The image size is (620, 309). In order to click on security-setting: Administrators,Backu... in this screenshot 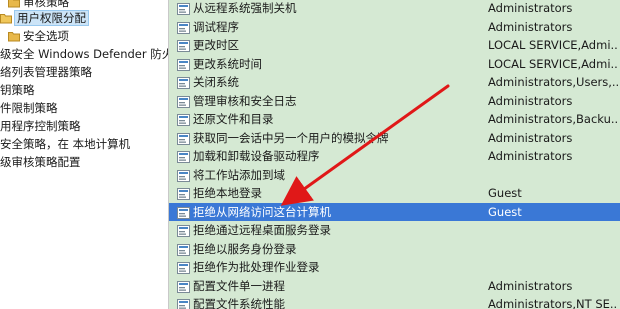, I will do `click(553, 119)`.